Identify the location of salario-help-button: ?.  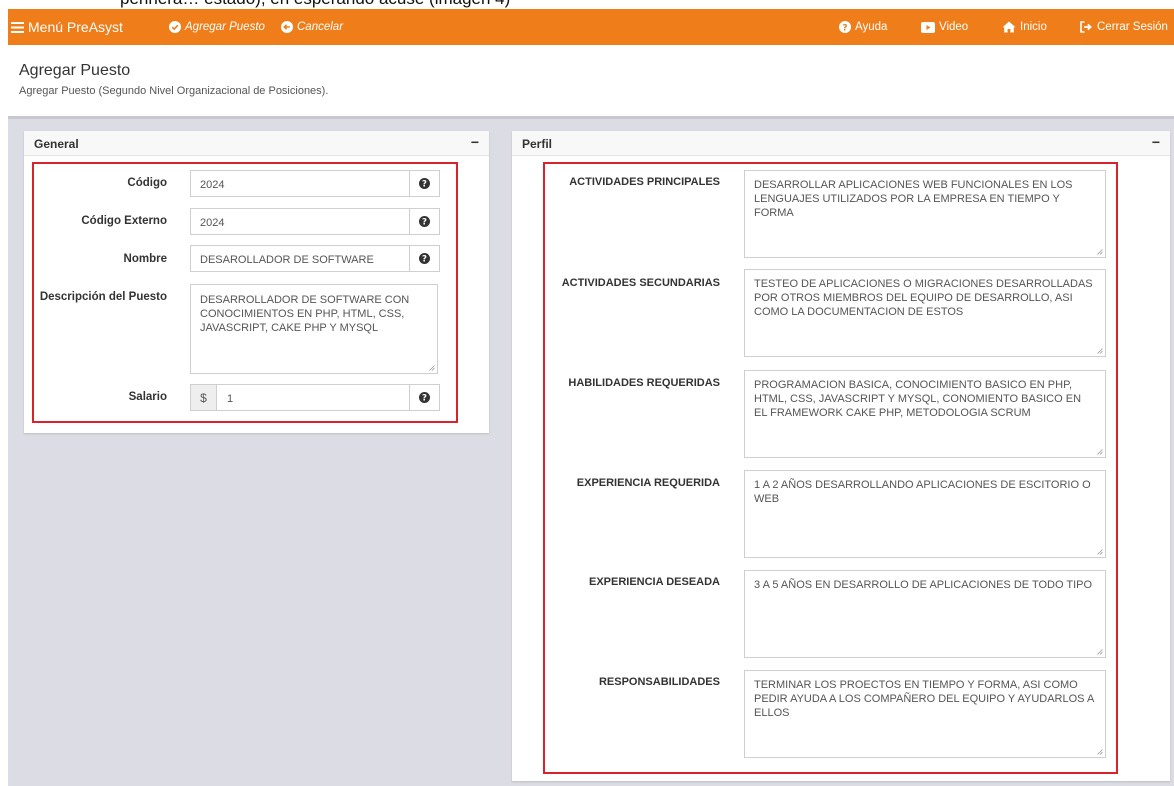
(424, 397).